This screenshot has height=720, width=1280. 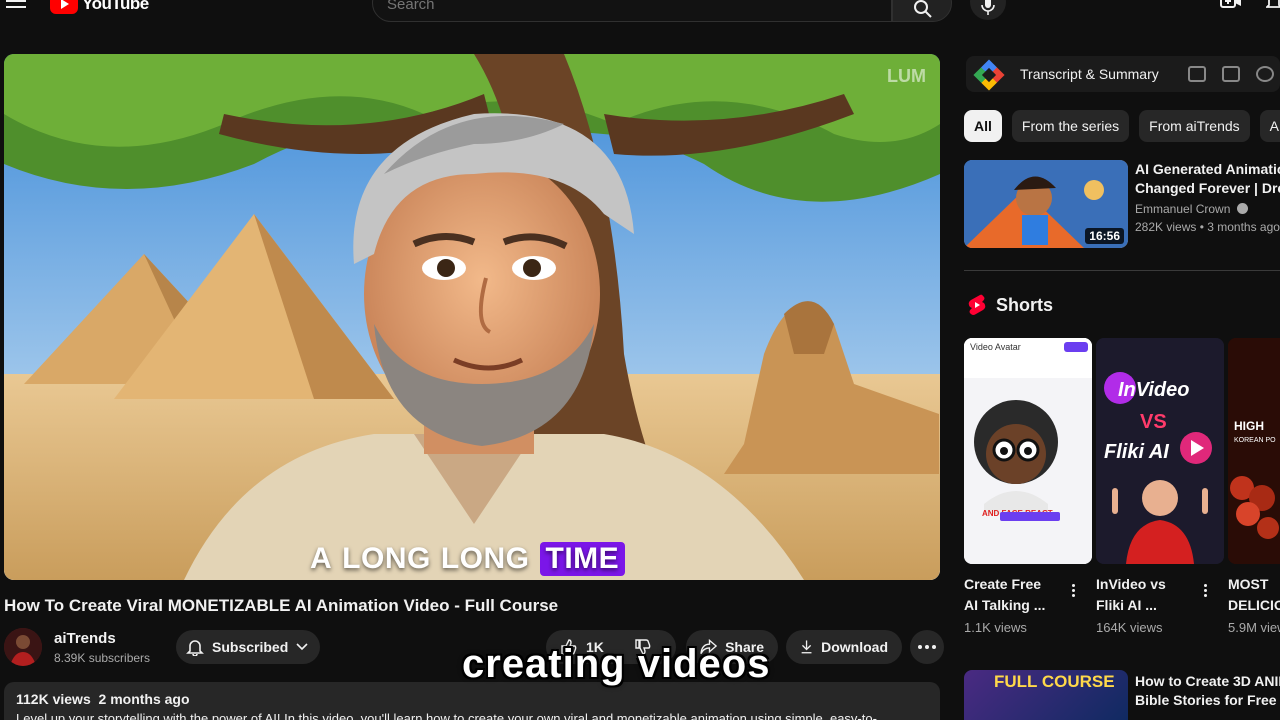 I want to click on youtube-play-icon, so click(x=64, y=7).